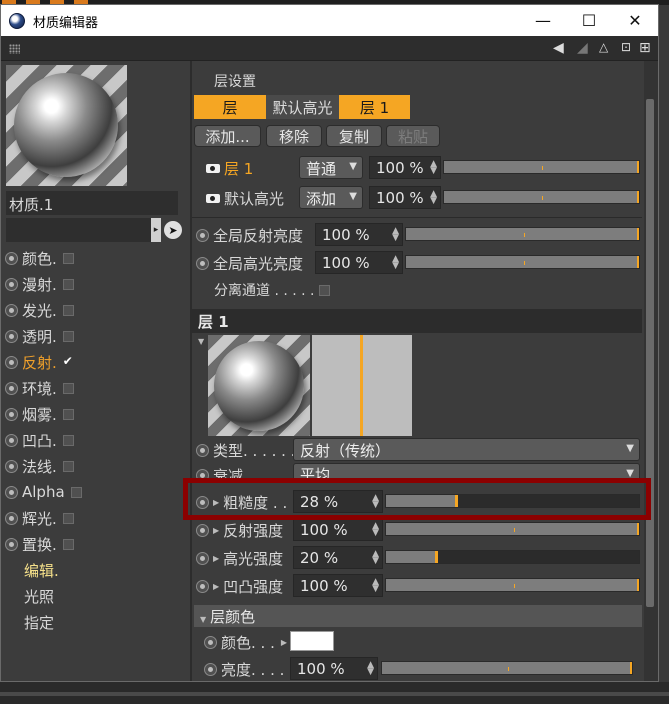  What do you see at coordinates (603, 47) in the screenshot?
I see `triangle-icon: △` at bounding box center [603, 47].